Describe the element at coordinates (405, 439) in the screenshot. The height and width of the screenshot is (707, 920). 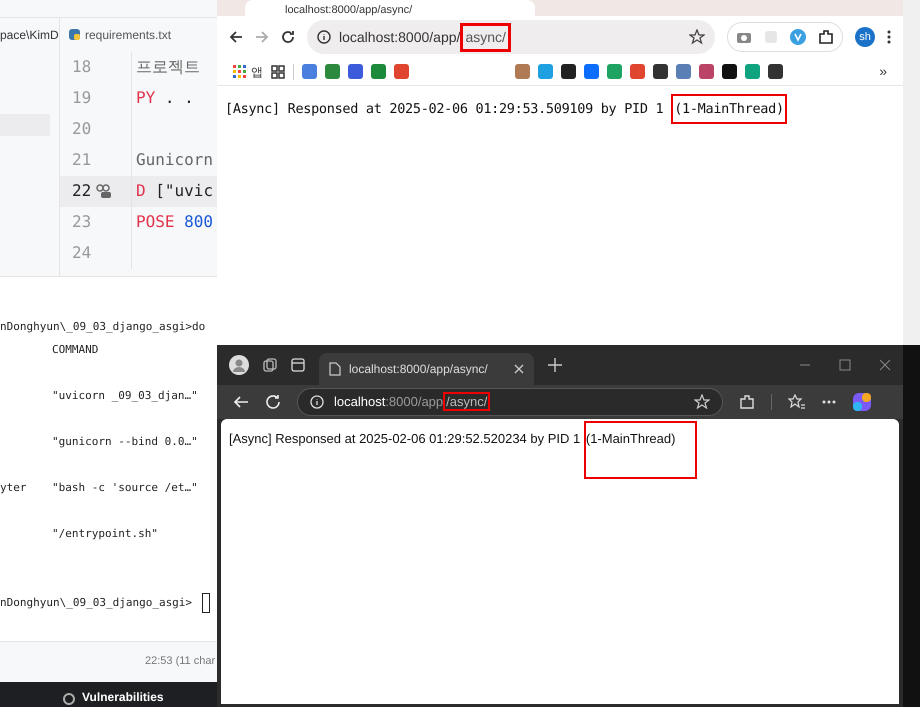
I see `page-text: [Async] Responsed at 2025-02-06 01:29:52.520234 by PID 1` at that location.